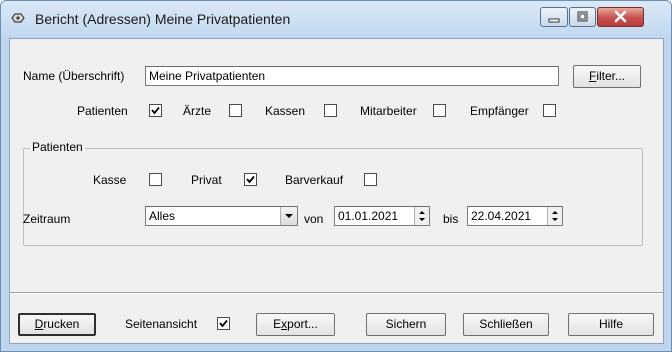  Describe the element at coordinates (102, 111) in the screenshot. I see `recipient-patienten-label: Patienten` at that location.